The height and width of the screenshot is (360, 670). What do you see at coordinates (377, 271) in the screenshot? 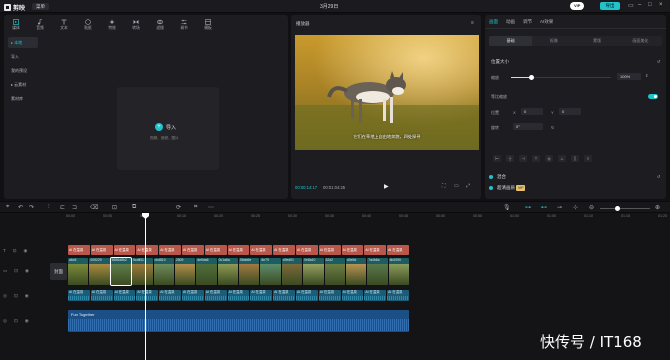
I see `video-clip: 7a4b6a` at bounding box center [377, 271].